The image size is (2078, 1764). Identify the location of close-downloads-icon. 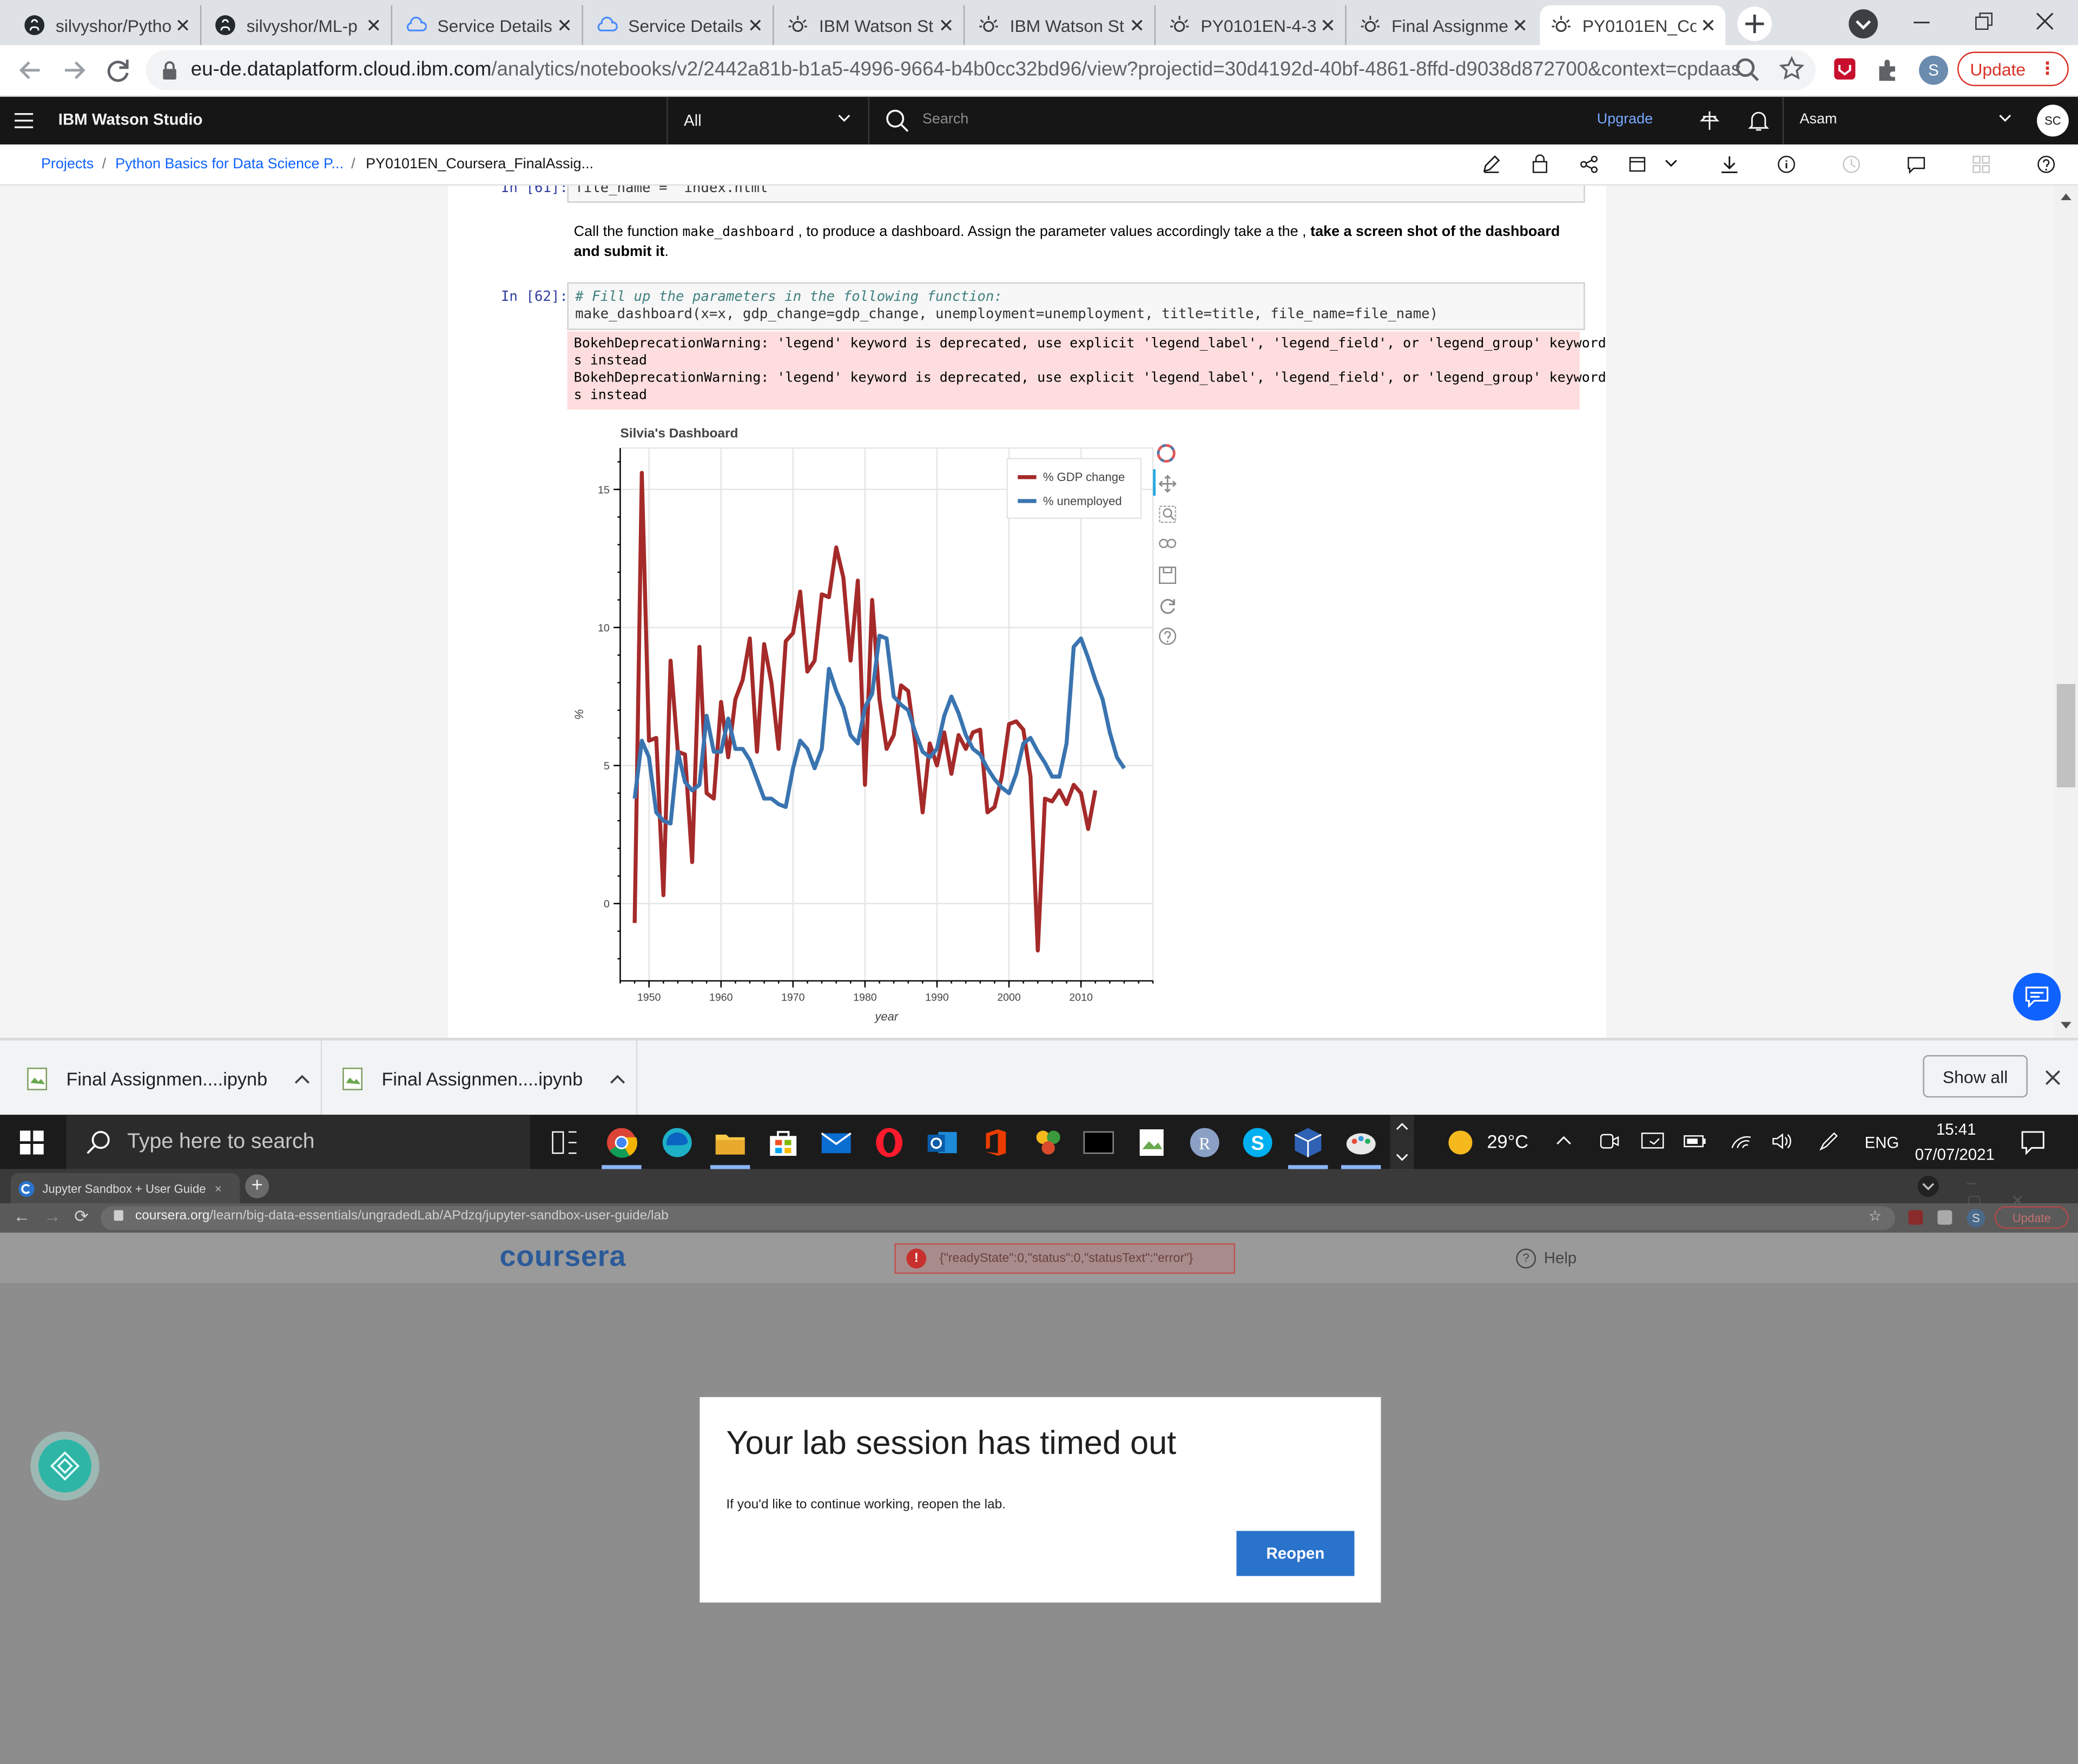
(2052, 1077).